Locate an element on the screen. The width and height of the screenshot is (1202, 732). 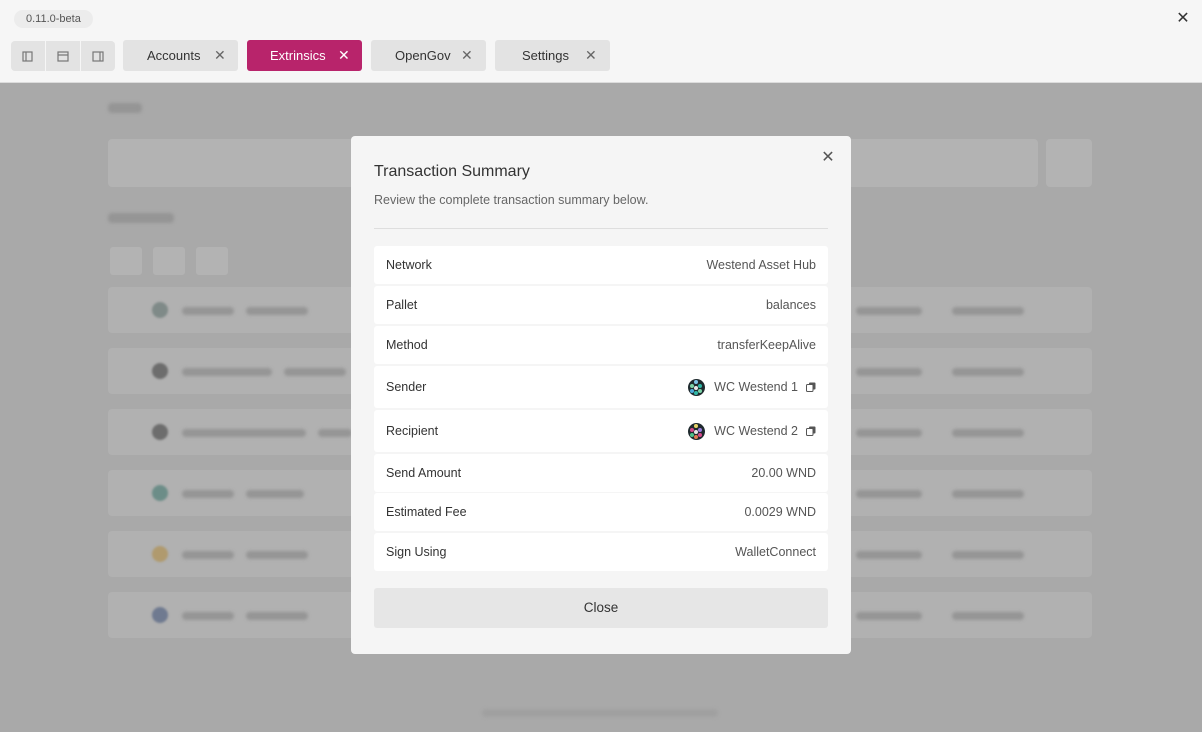
layout-center-icon is located at coordinates (63, 56).